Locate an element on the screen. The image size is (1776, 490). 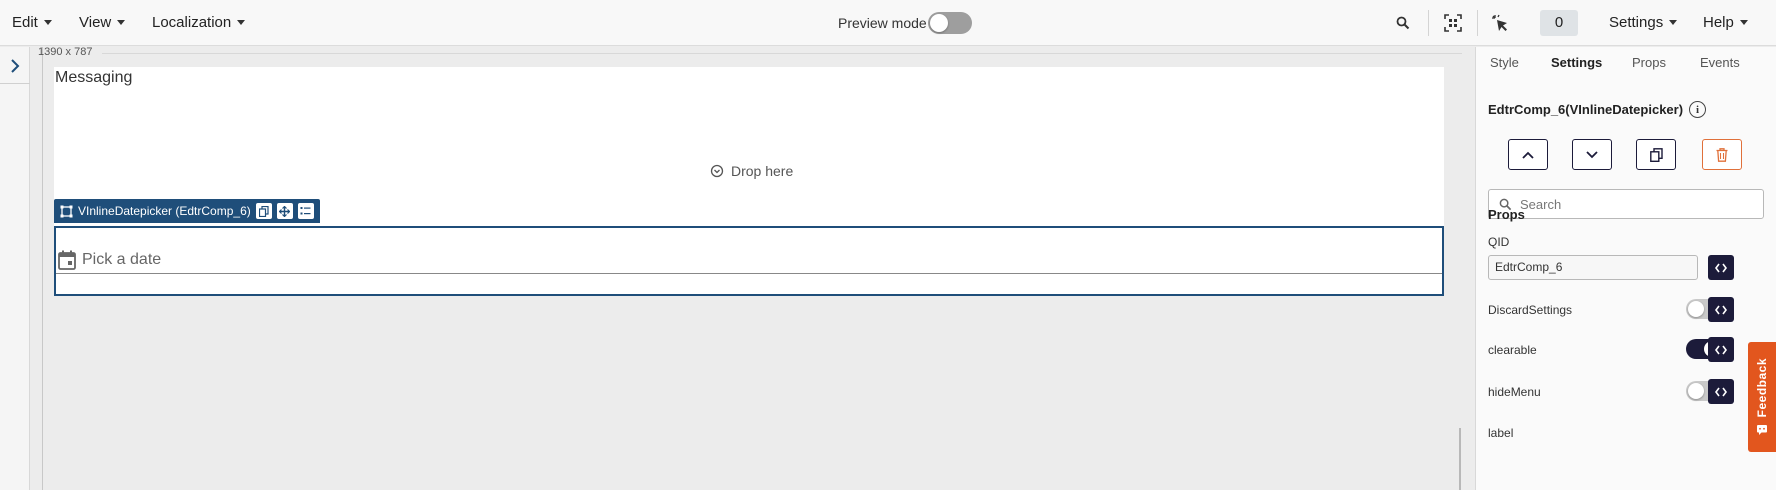
search-input is located at coordinates (1635, 204).